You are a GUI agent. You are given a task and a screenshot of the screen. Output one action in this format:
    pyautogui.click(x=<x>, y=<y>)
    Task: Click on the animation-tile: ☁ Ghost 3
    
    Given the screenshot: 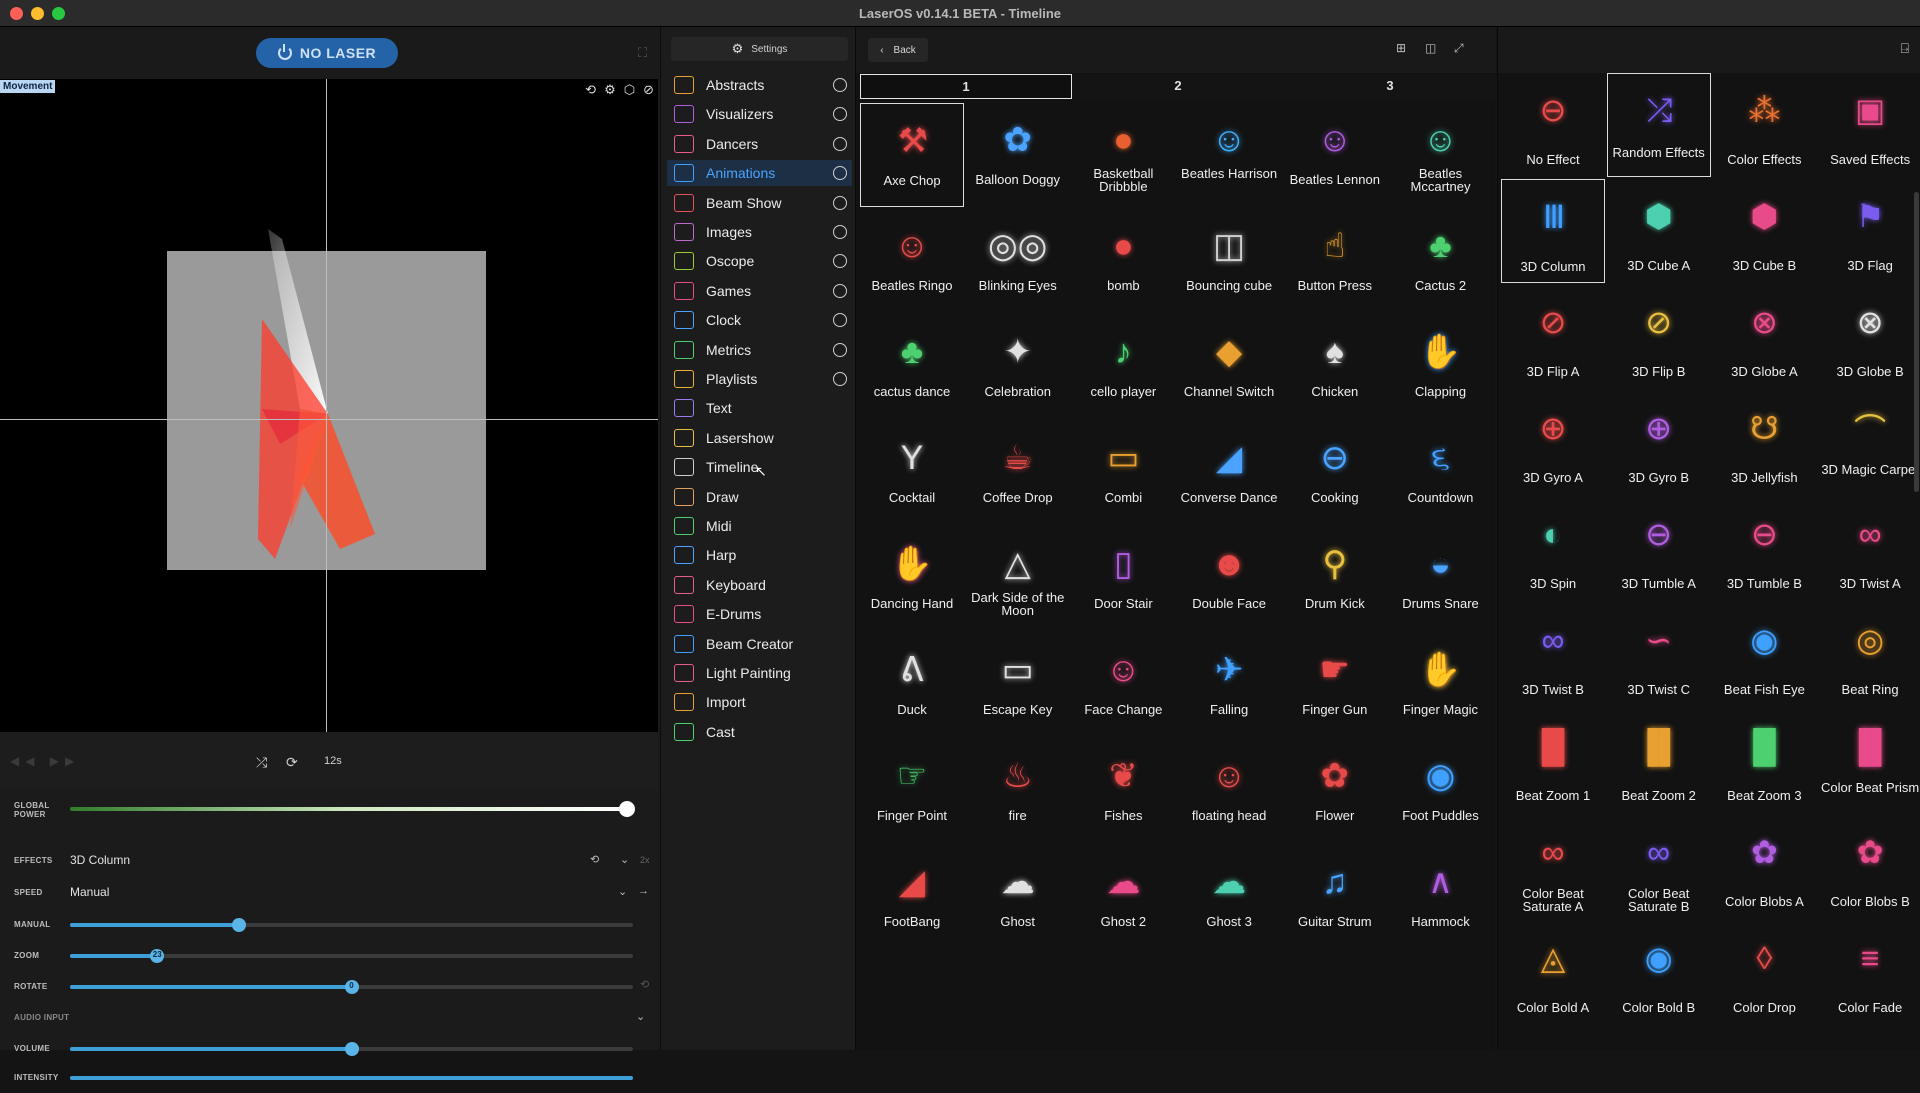 What is the action you would take?
    pyautogui.click(x=1229, y=897)
    